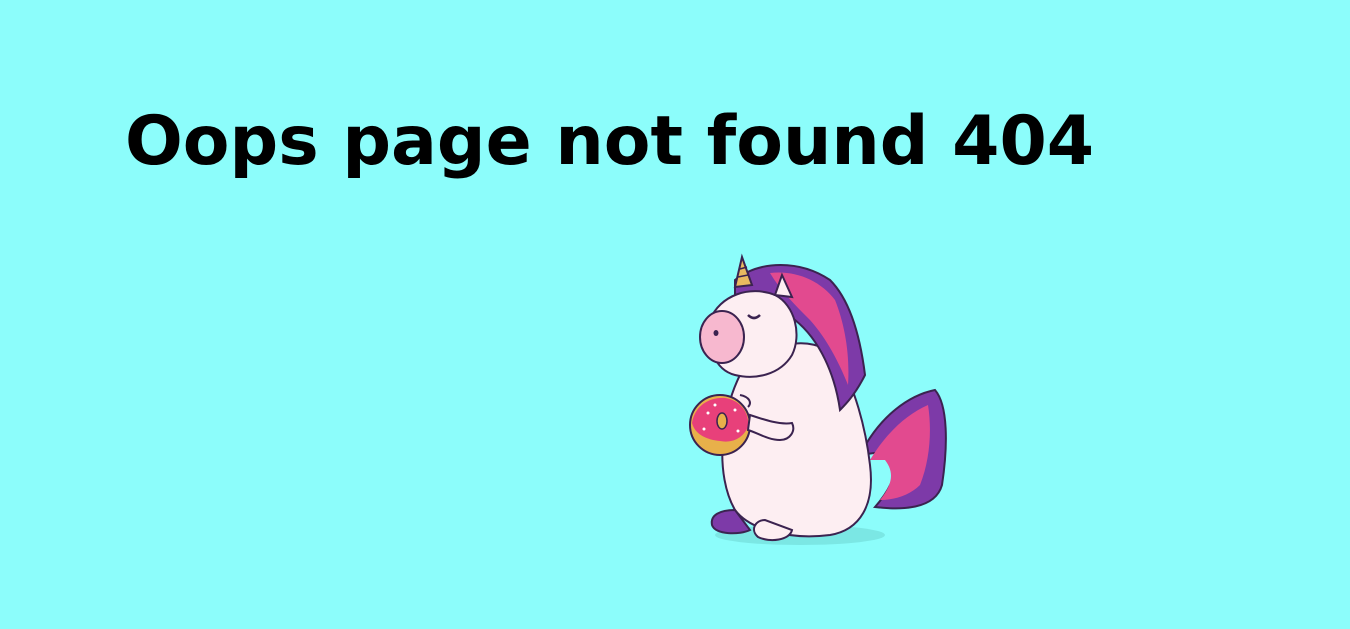  What do you see at coordinates (610, 141) in the screenshot?
I see `page-title: Oops page not found 404` at bounding box center [610, 141].